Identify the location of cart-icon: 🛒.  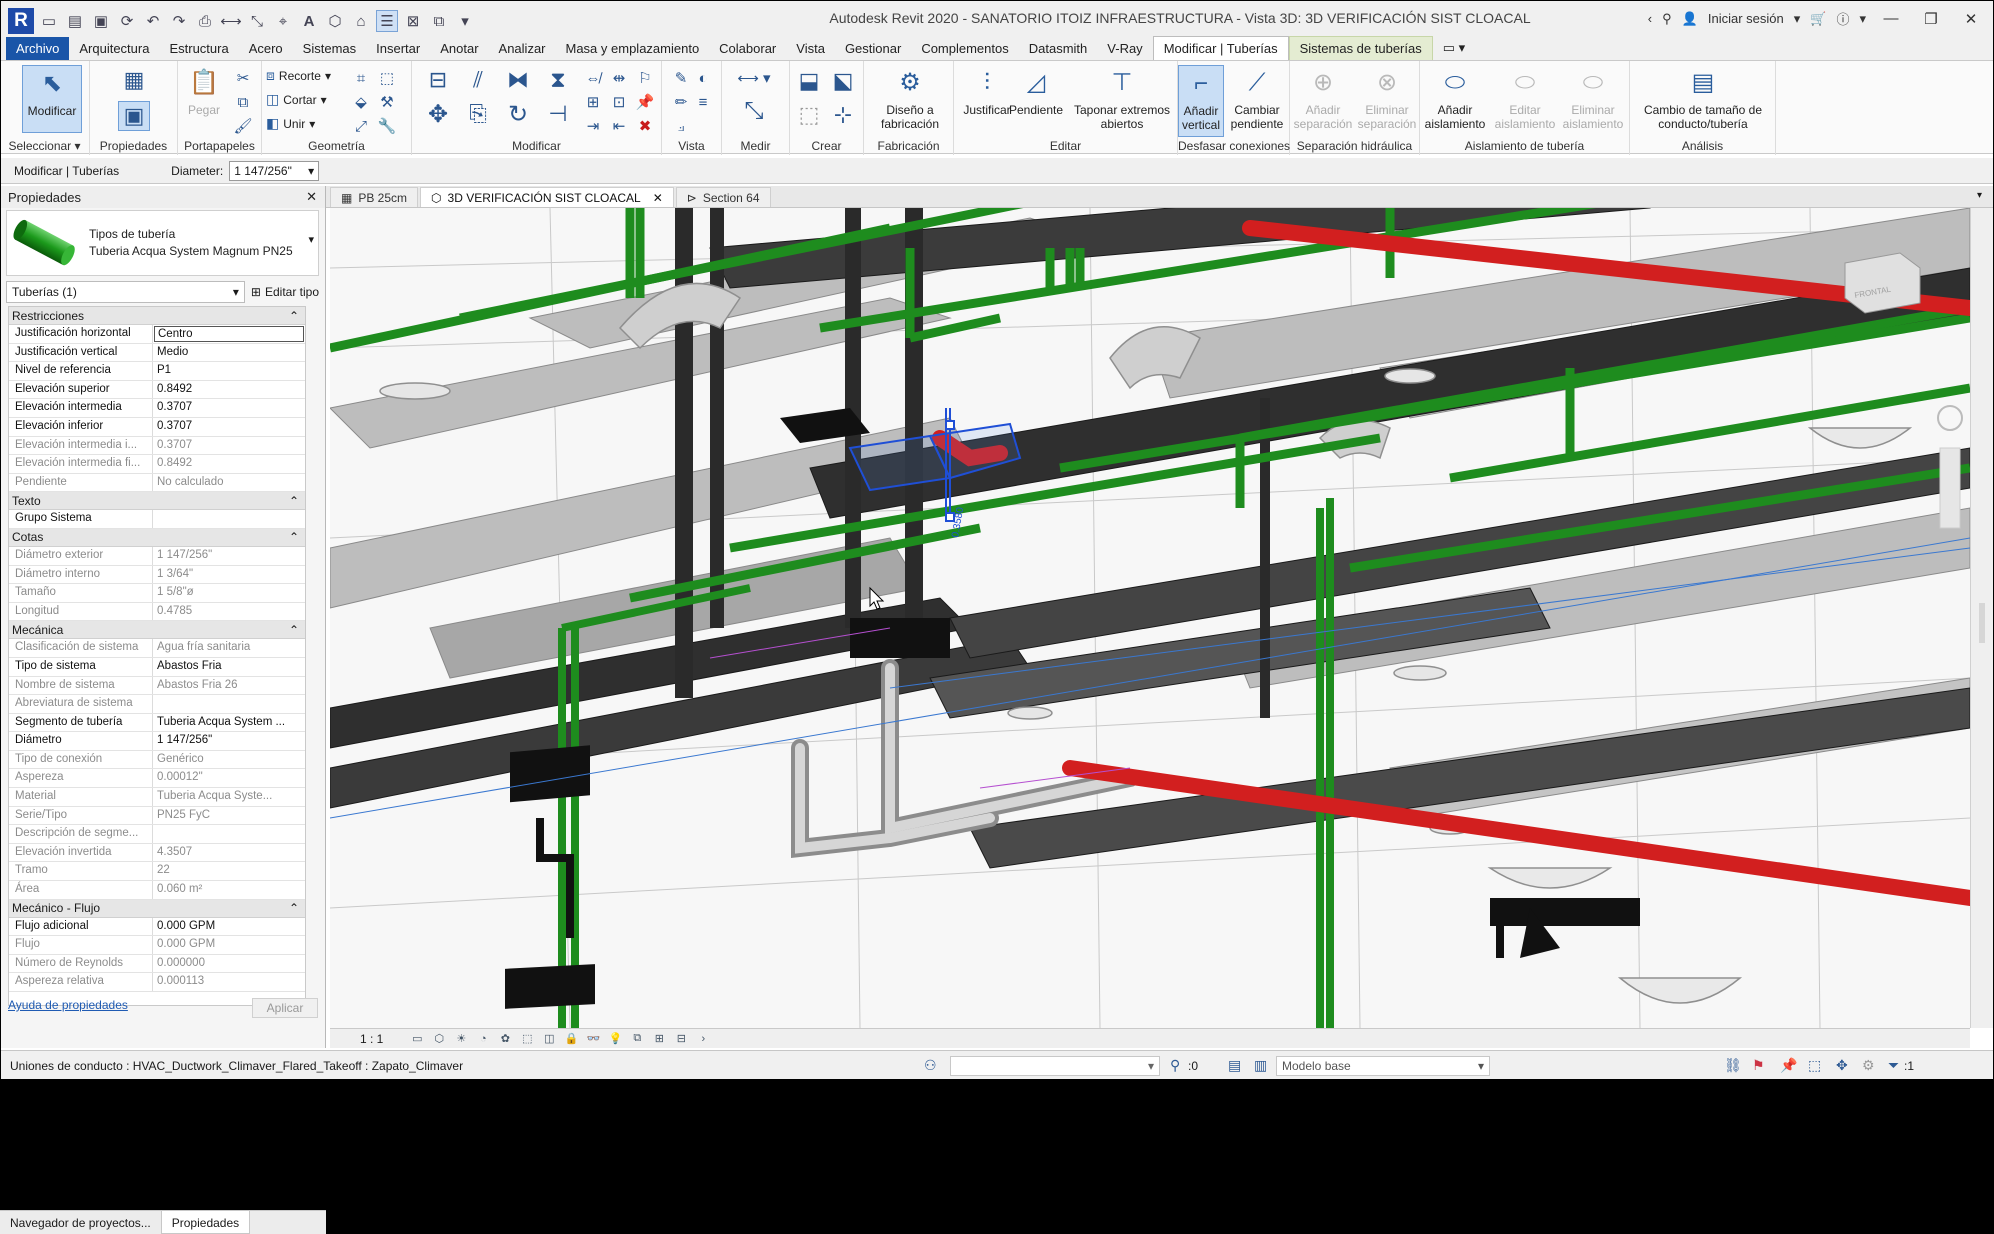
(1818, 19).